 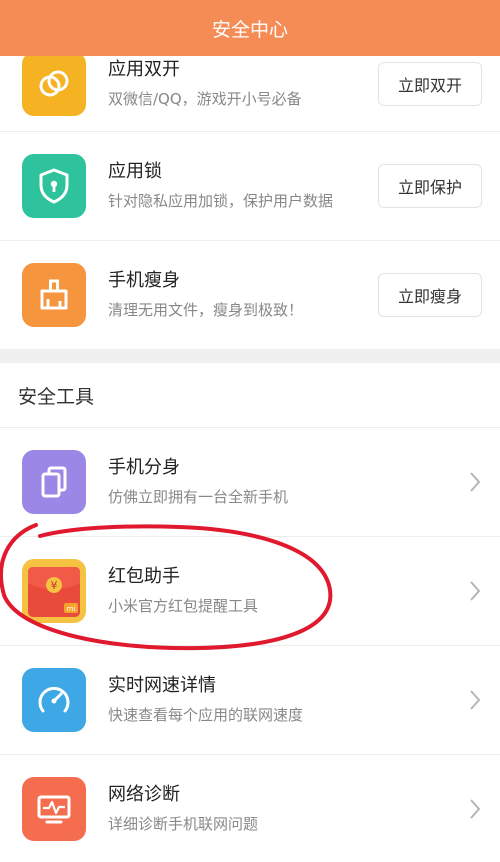 I want to click on app-lock-button: 立即保护, so click(x=430, y=185).